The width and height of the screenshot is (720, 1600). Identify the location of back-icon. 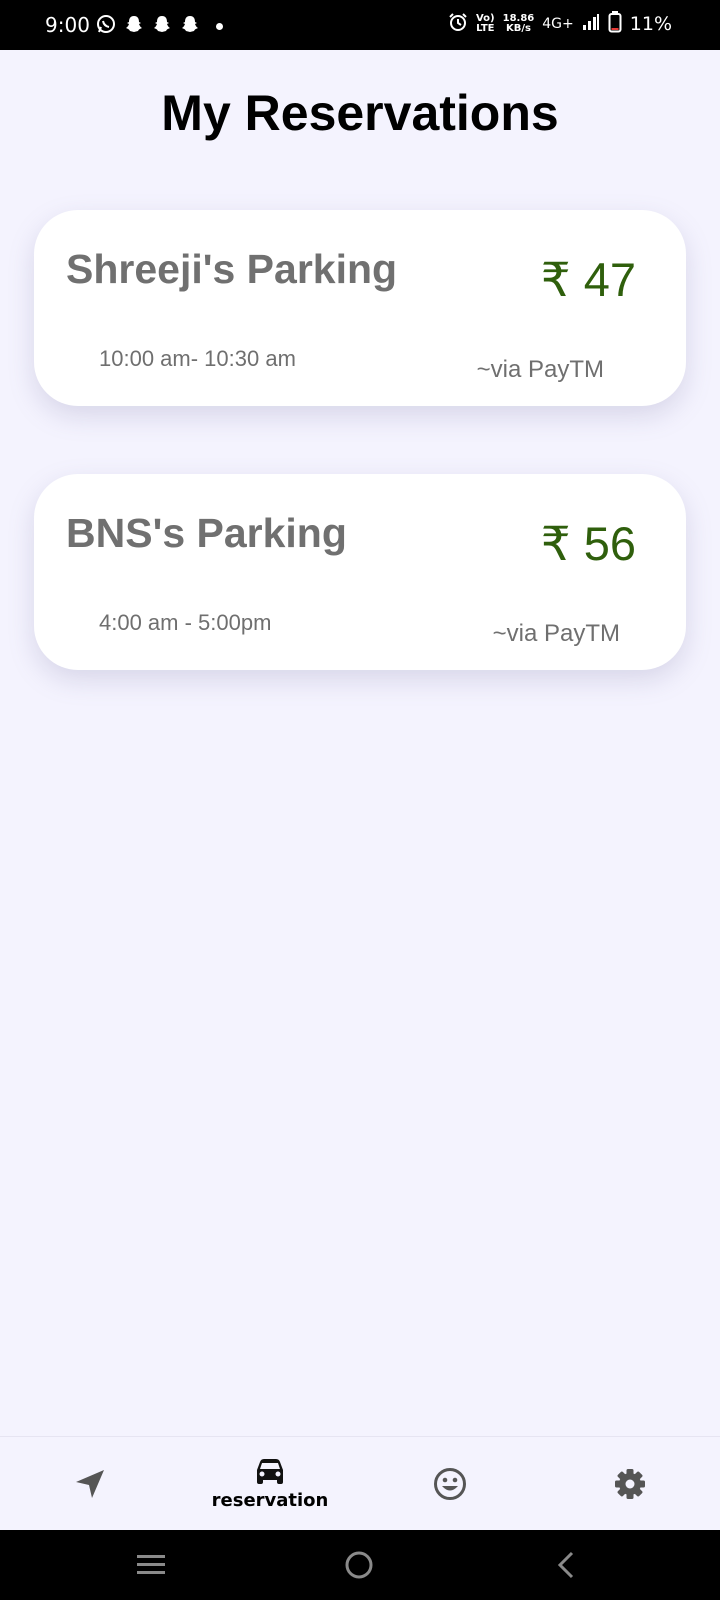
(567, 1567).